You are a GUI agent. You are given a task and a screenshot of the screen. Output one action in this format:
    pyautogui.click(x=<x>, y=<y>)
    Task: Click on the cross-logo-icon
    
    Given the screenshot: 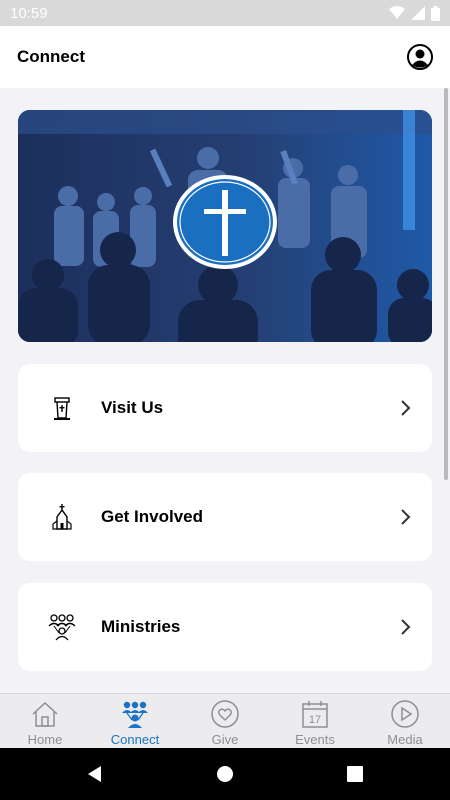 What is the action you would take?
    pyautogui.click(x=225, y=222)
    